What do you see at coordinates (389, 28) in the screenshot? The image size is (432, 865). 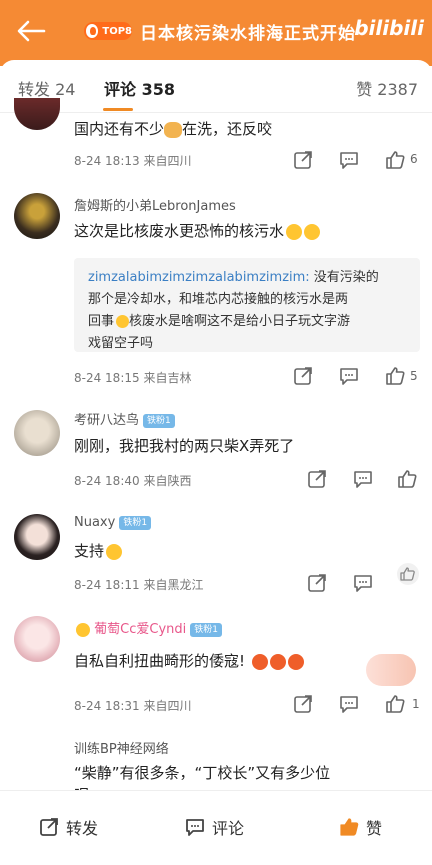 I see `bilibili-logo: bilibili` at bounding box center [389, 28].